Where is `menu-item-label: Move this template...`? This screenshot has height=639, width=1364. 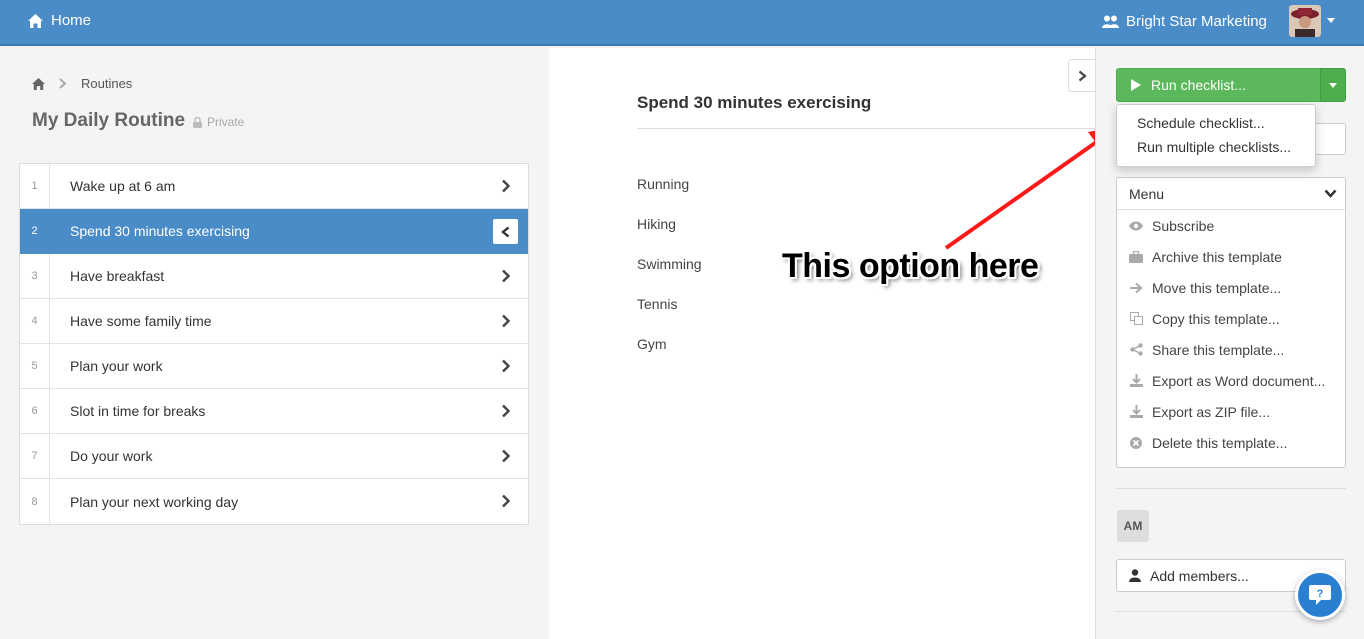
menu-item-label: Move this template... is located at coordinates (1217, 287).